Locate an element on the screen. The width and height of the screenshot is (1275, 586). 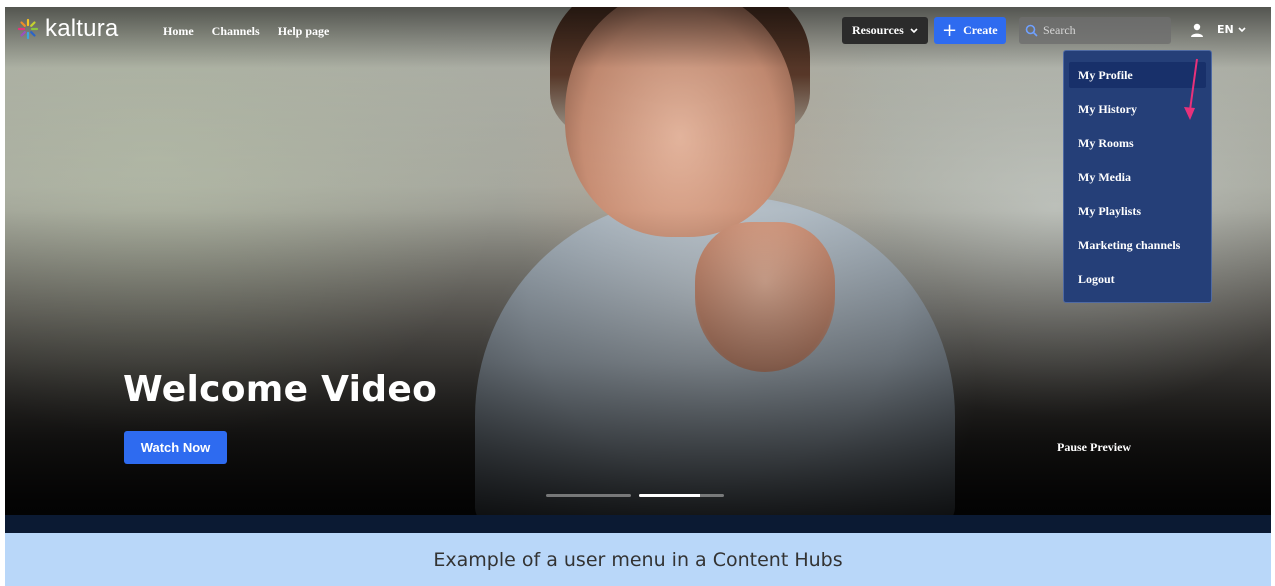
search-icon is located at coordinates (1031, 30).